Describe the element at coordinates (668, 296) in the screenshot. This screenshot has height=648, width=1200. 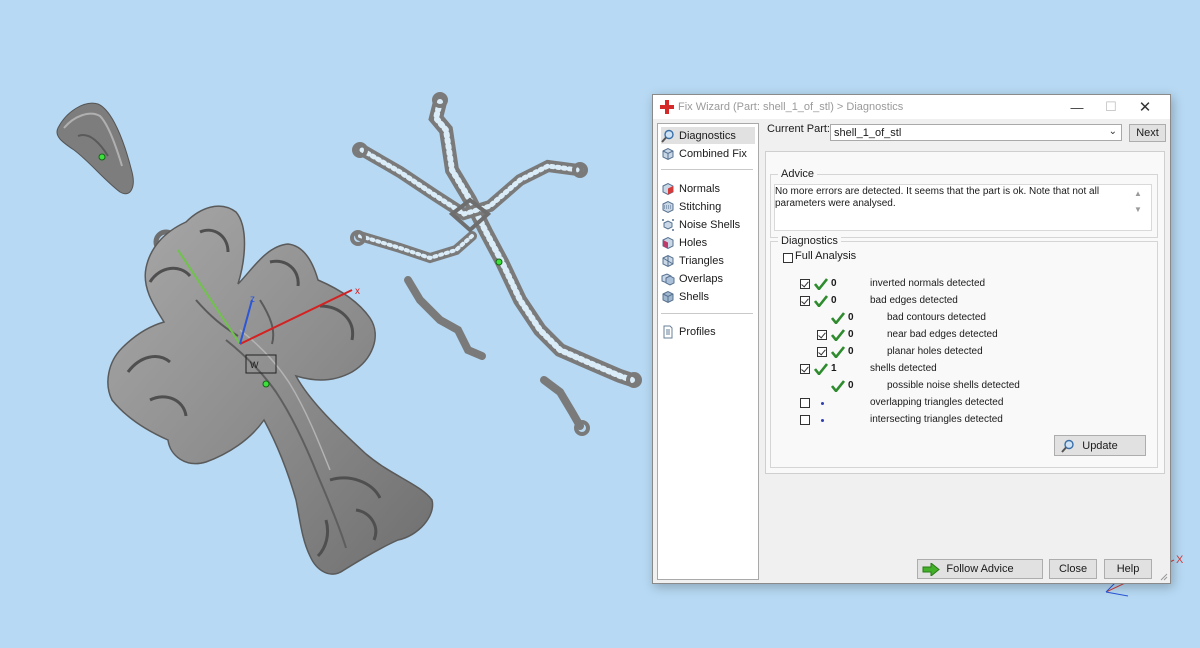
I see `shells-icon` at that location.